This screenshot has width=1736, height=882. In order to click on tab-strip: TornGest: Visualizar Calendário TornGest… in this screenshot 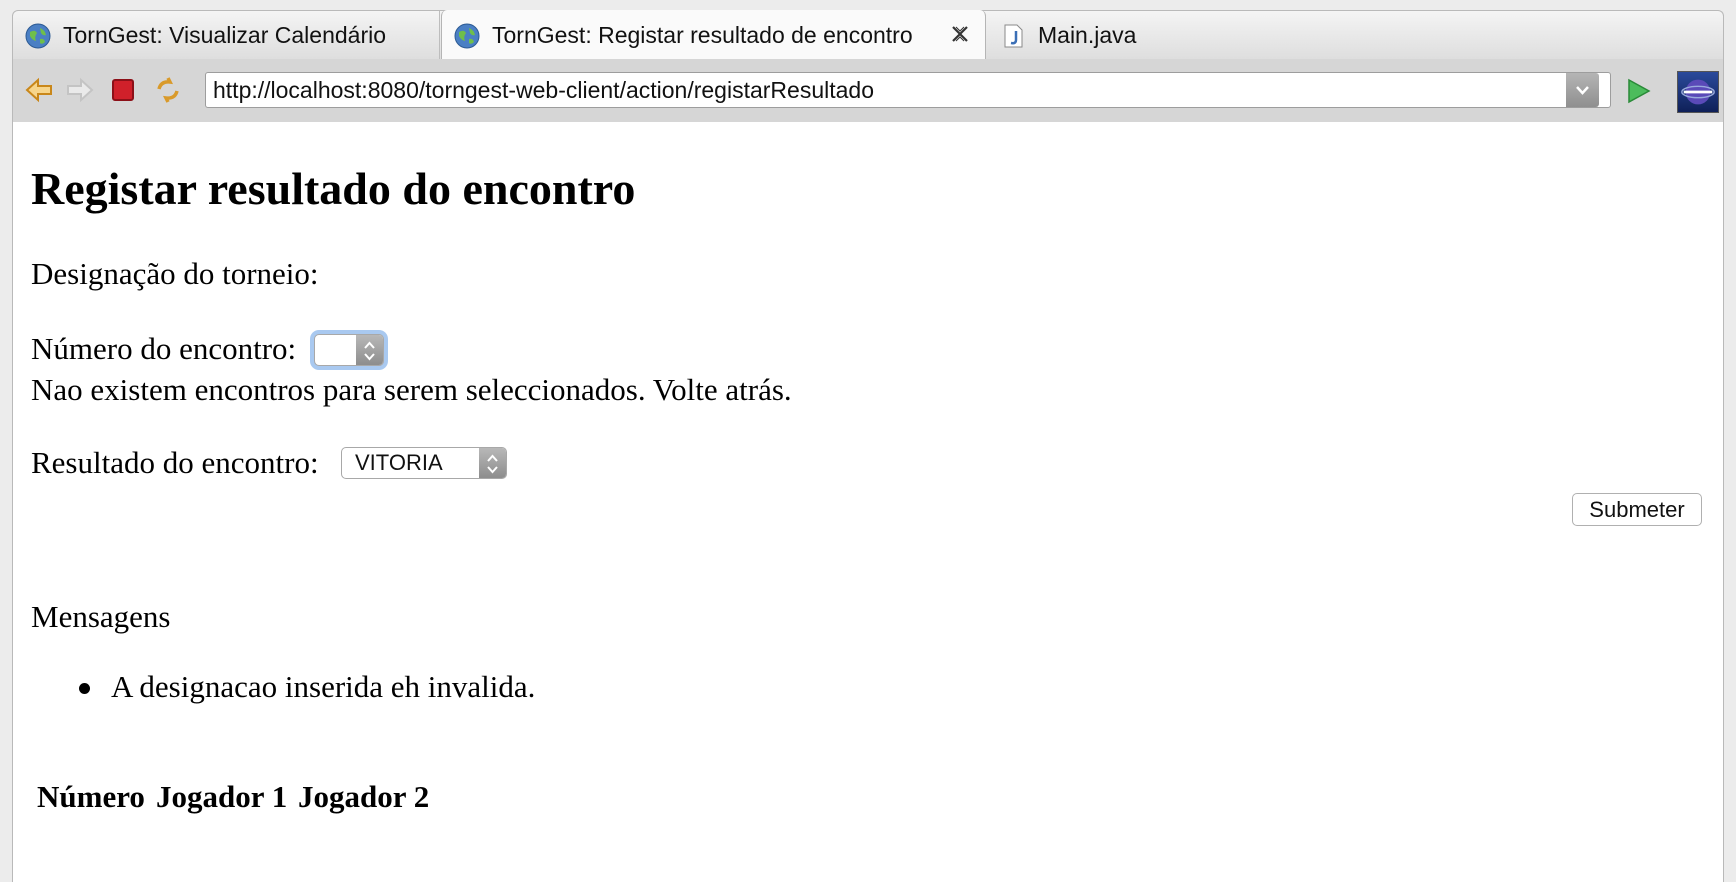, I will do `click(868, 35)`.